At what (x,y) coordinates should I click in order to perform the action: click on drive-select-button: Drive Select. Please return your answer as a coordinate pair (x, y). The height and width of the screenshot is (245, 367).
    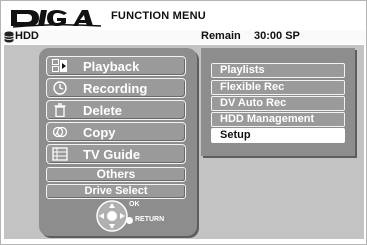
    Looking at the image, I should click on (116, 191).